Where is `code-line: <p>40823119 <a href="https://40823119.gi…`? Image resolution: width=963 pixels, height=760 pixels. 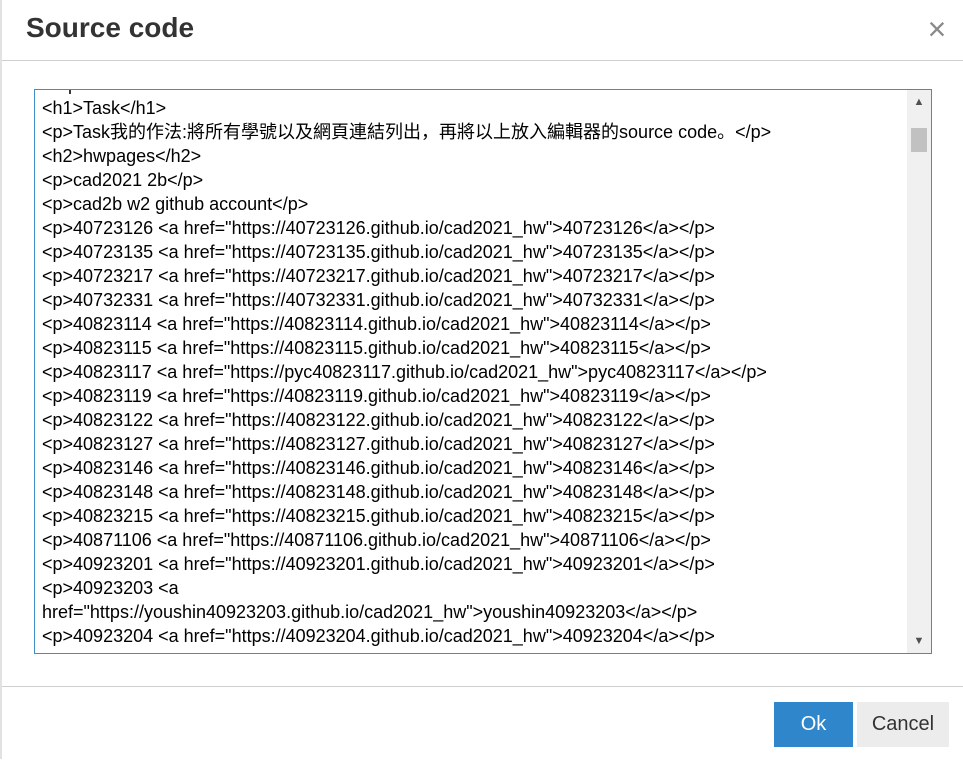
code-line: <p>40823119 <a href="https://40823119.gi… is located at coordinates (376, 396).